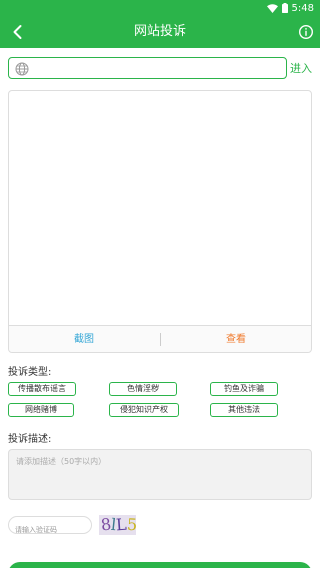 The image size is (320, 568). Describe the element at coordinates (160, 338) in the screenshot. I see `screenshot-actions: 截图 查看` at that location.